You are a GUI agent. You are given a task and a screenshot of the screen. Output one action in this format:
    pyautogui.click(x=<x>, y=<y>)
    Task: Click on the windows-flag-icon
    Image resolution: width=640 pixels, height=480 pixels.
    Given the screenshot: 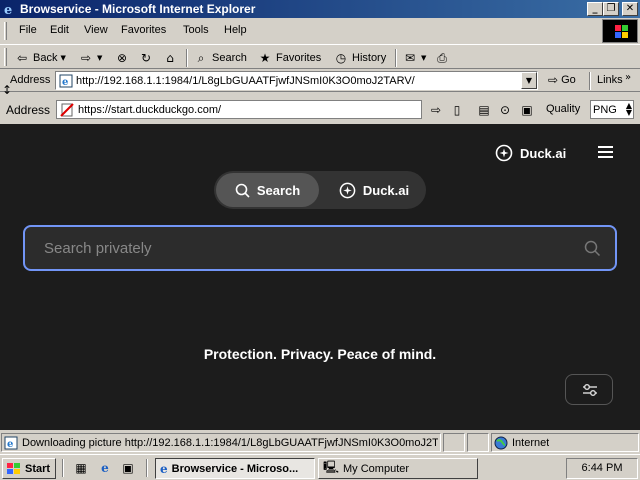 What is the action you would take?
    pyautogui.click(x=13, y=468)
    